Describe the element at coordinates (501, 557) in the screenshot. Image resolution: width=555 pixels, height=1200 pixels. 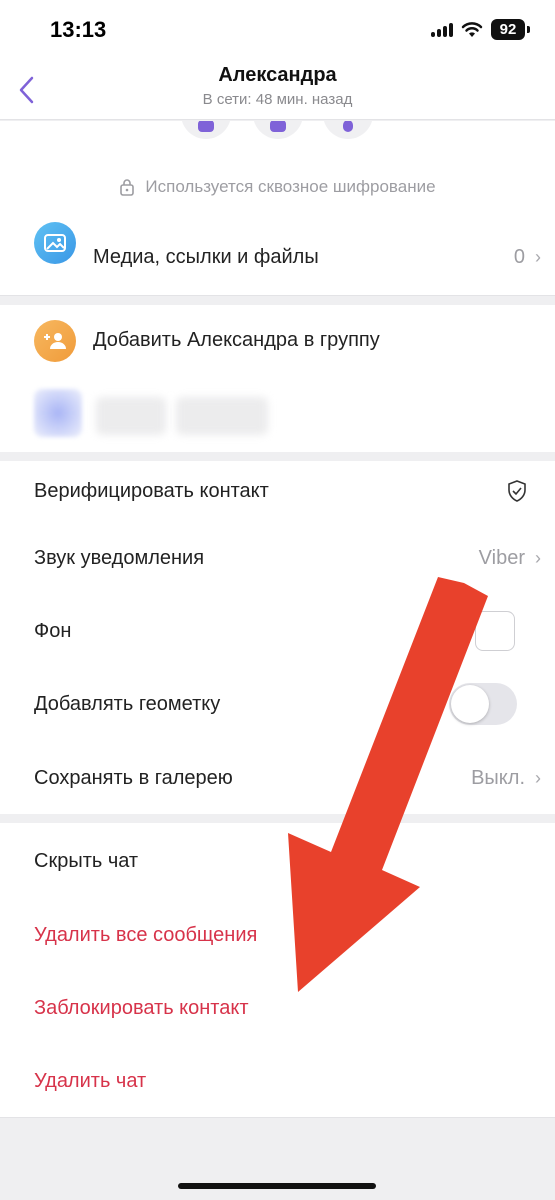
I see `sound-value-text: Viber` at that location.